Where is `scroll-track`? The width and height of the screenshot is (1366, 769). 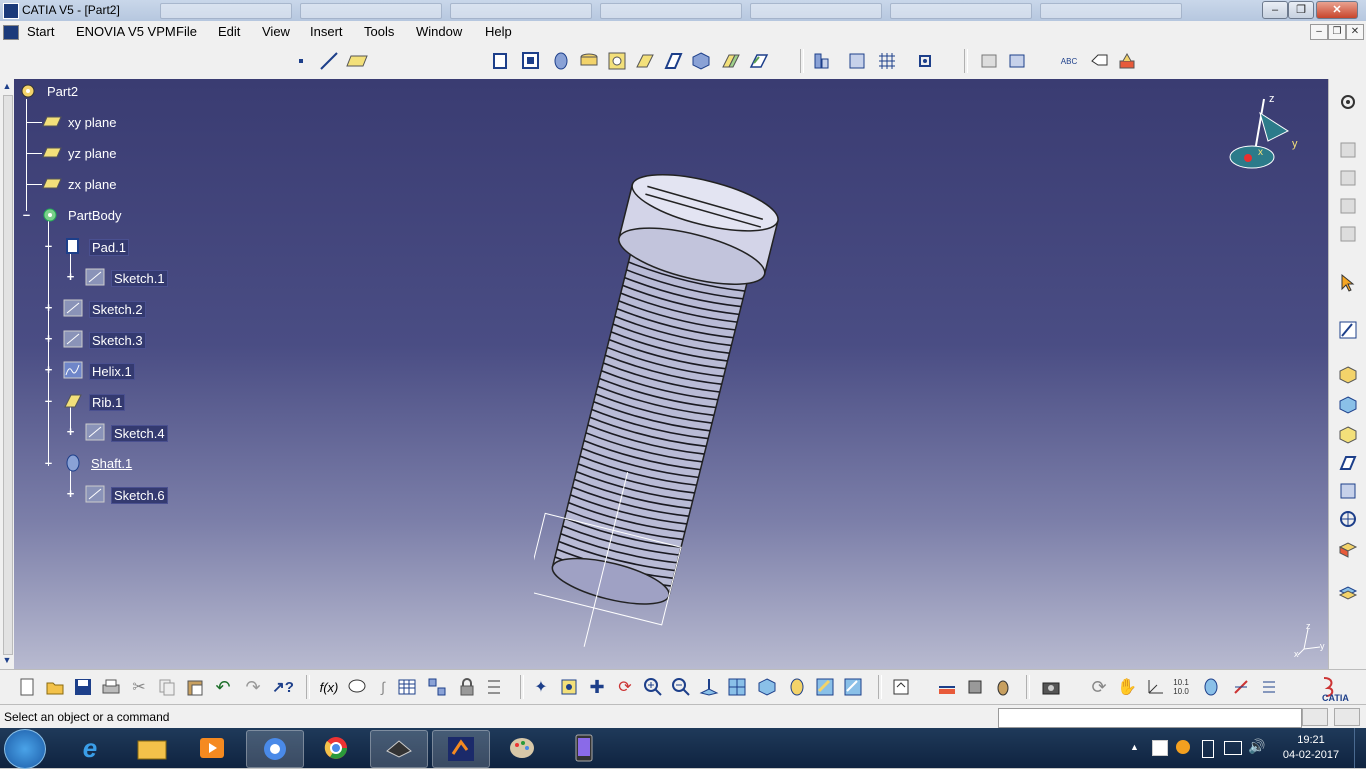
scroll-track is located at coordinates (8, 375).